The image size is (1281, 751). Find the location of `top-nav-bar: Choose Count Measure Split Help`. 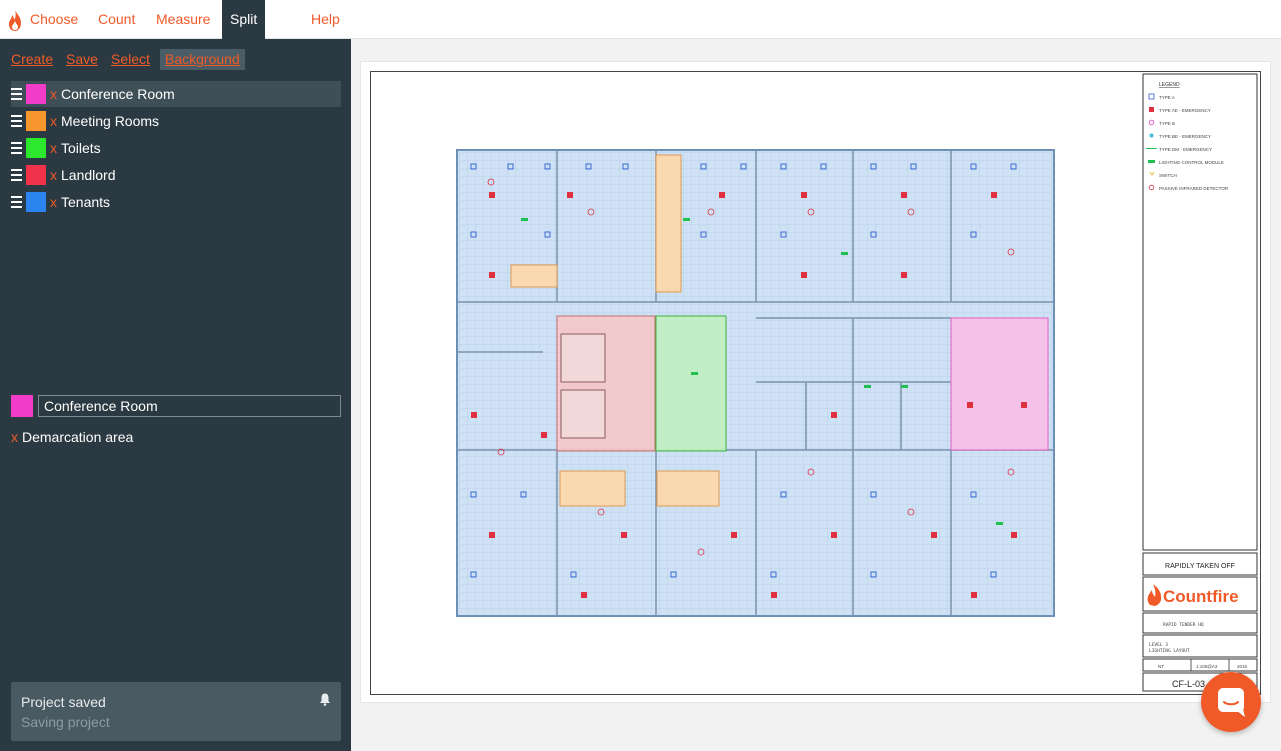

top-nav-bar: Choose Count Measure Split Help is located at coordinates (640, 19).